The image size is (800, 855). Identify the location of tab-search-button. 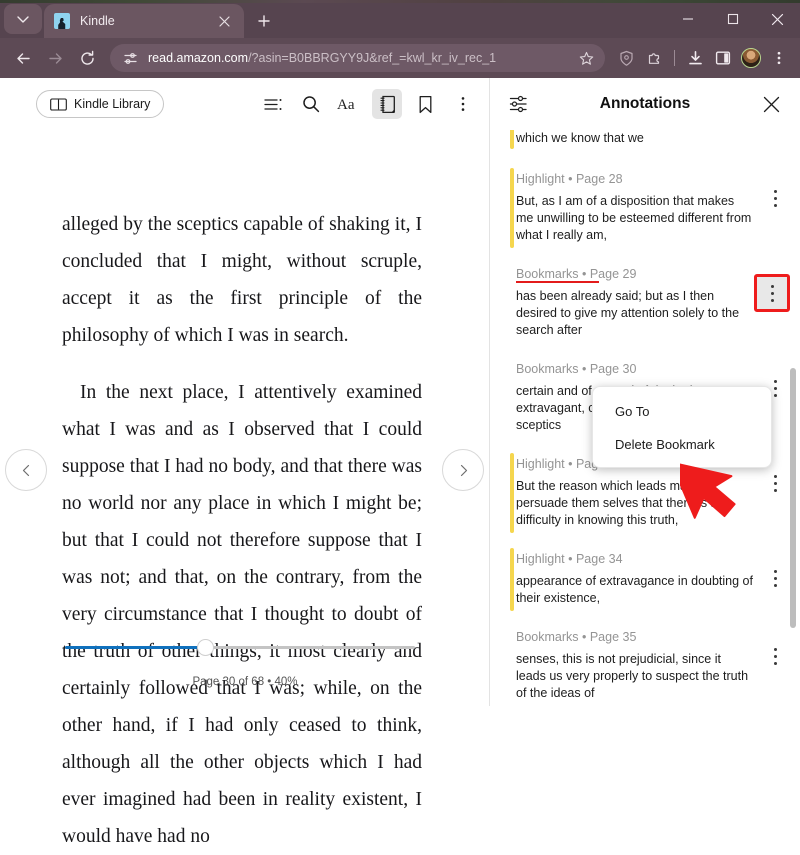
(23, 19).